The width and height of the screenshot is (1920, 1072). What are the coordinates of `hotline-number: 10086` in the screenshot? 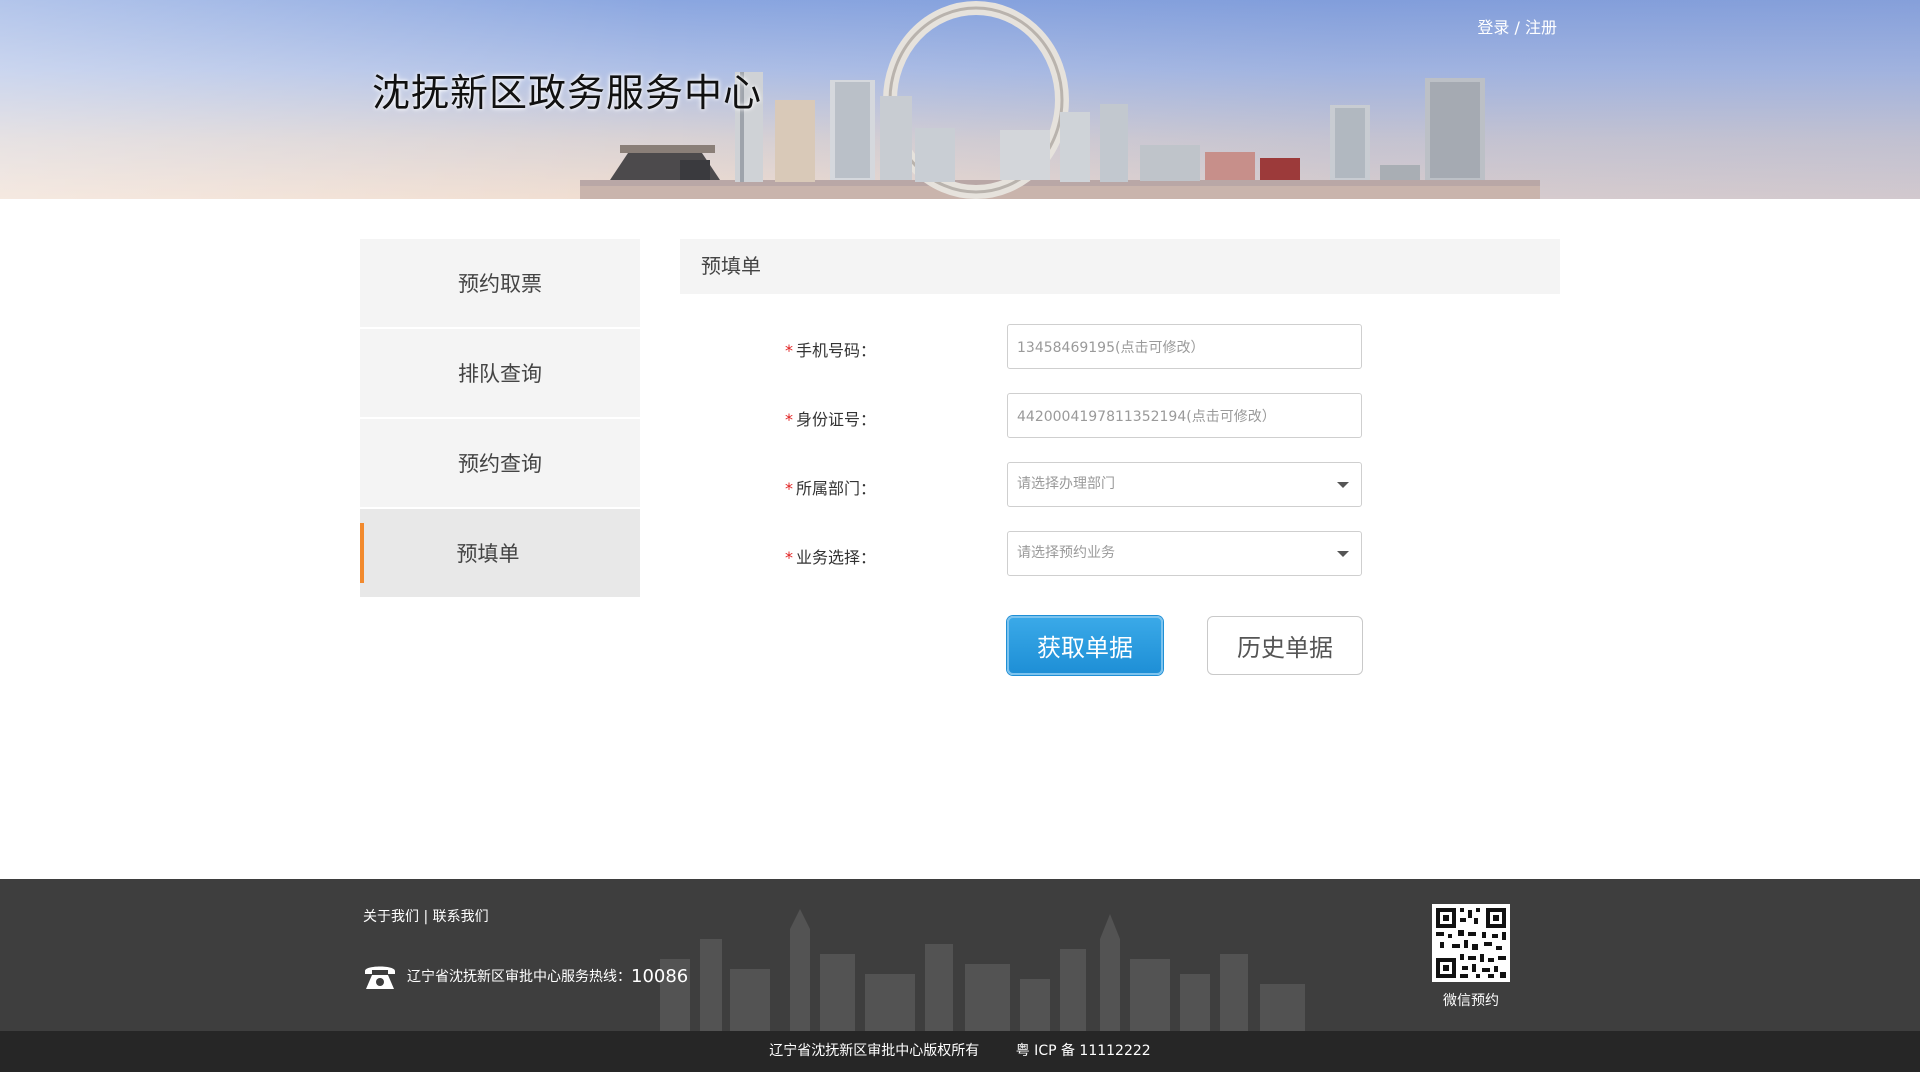 It's located at (660, 976).